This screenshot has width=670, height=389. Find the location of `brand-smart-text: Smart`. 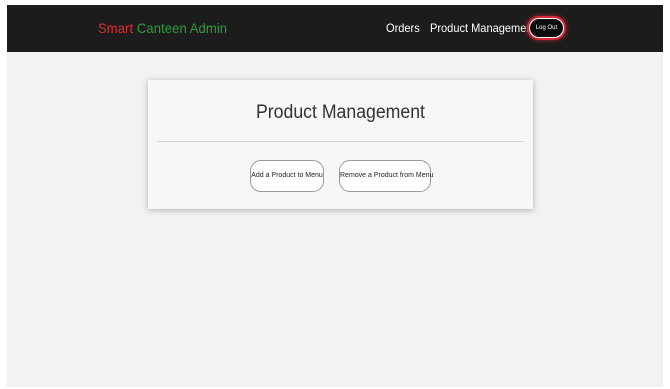

brand-smart-text: Smart is located at coordinates (116, 28).